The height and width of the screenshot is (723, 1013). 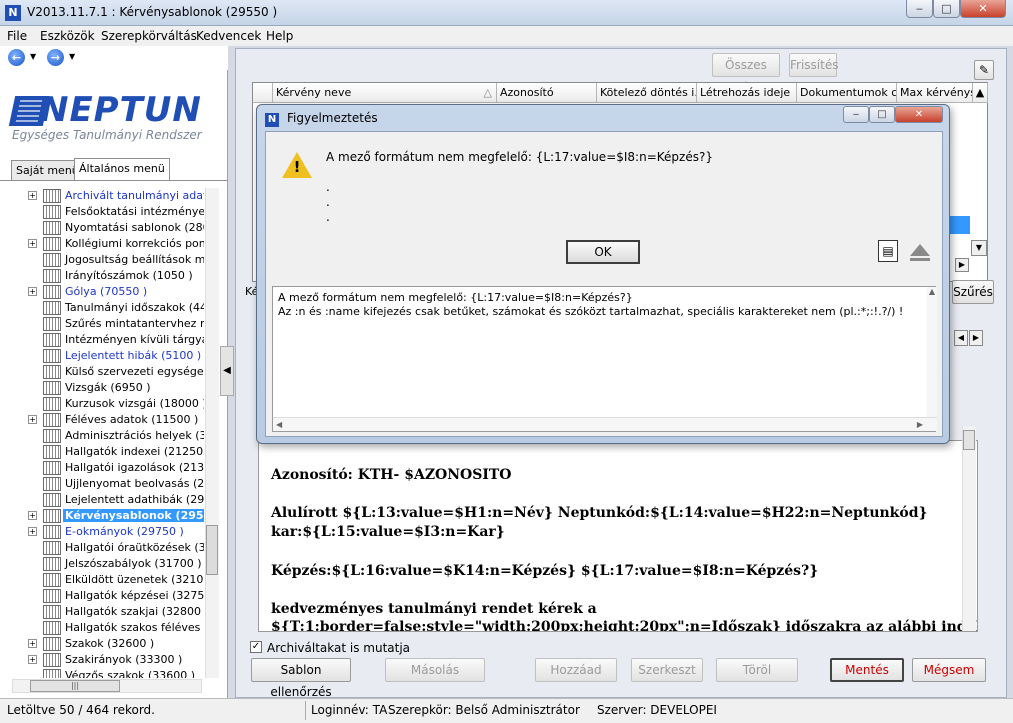 What do you see at coordinates (115, 388) in the screenshot?
I see `tree-item: Vizsgák (6950 )` at bounding box center [115, 388].